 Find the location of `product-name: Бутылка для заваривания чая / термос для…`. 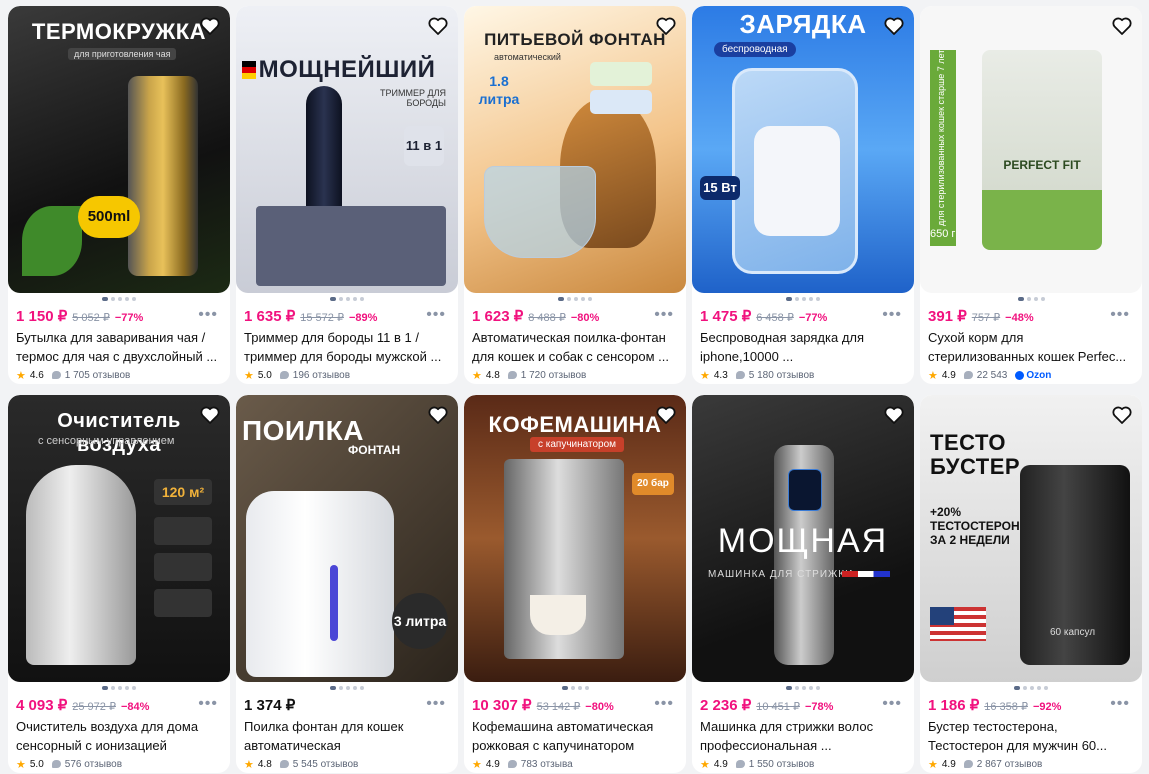

product-name: Бутылка для заваривания чая / термос для… is located at coordinates (118, 347).